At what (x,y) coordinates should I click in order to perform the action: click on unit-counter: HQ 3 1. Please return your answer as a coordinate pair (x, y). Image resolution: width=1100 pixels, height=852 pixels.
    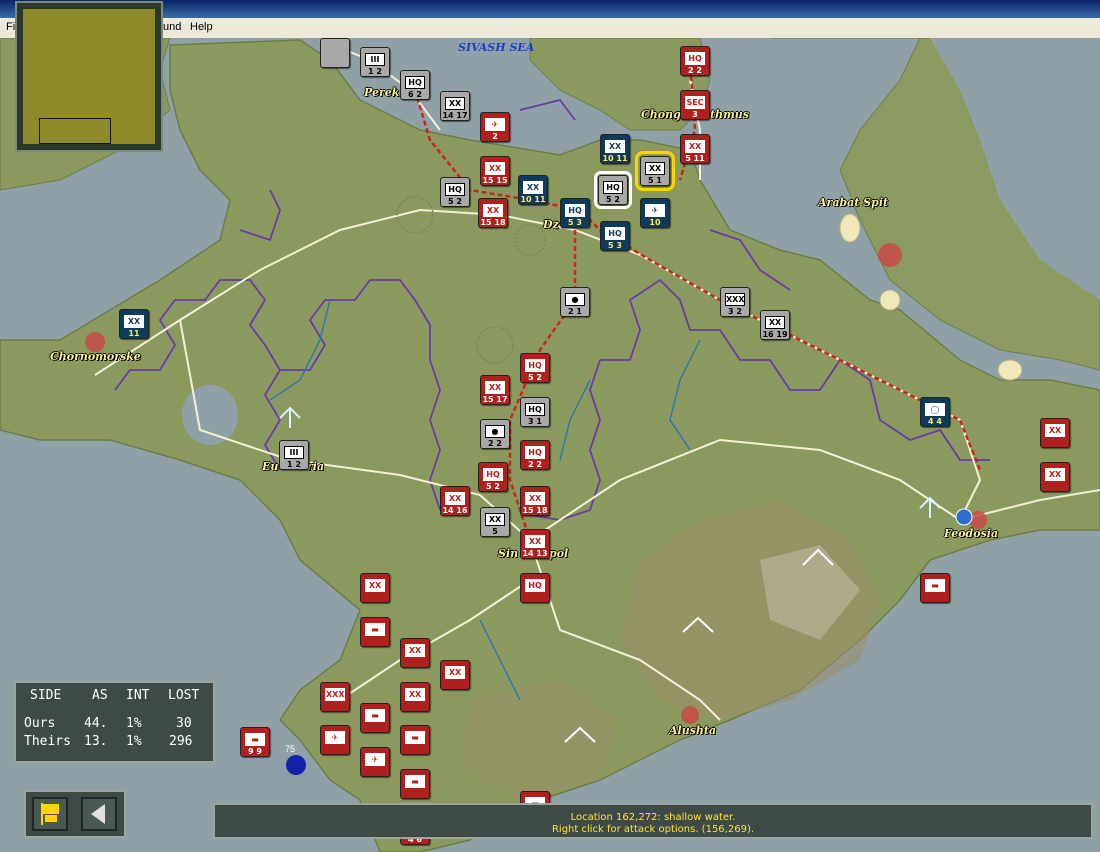
    Looking at the image, I should click on (535, 412).